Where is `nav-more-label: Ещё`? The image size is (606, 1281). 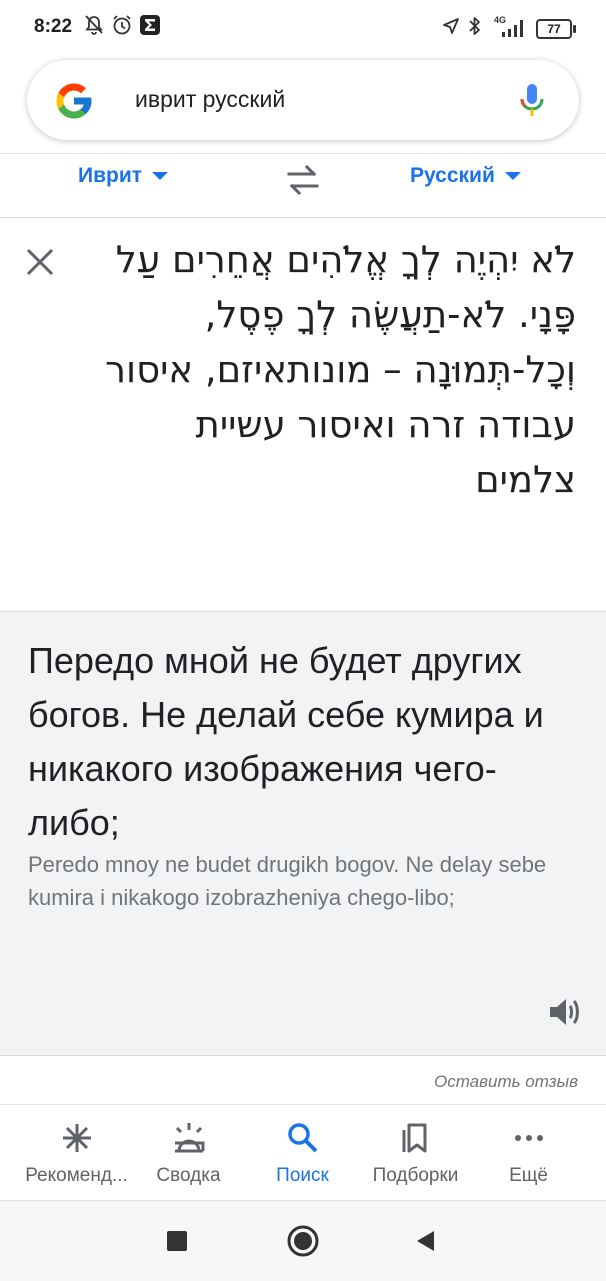 nav-more-label: Ещё is located at coordinates (528, 1175).